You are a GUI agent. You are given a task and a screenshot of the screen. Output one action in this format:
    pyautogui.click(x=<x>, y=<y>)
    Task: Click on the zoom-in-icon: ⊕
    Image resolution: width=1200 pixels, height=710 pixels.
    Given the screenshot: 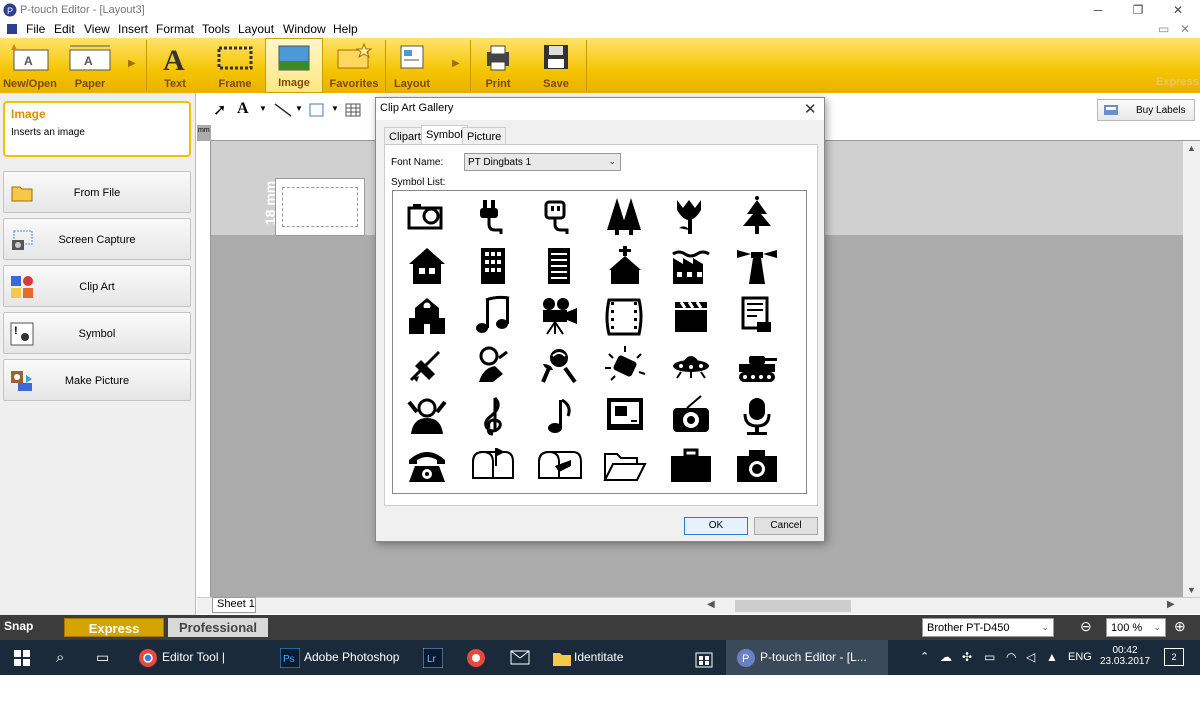 What is the action you would take?
    pyautogui.click(x=1180, y=626)
    